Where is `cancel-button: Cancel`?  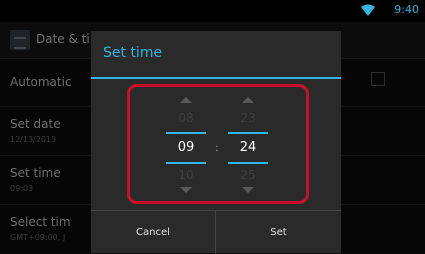
cancel-button: Cancel is located at coordinates (153, 232).